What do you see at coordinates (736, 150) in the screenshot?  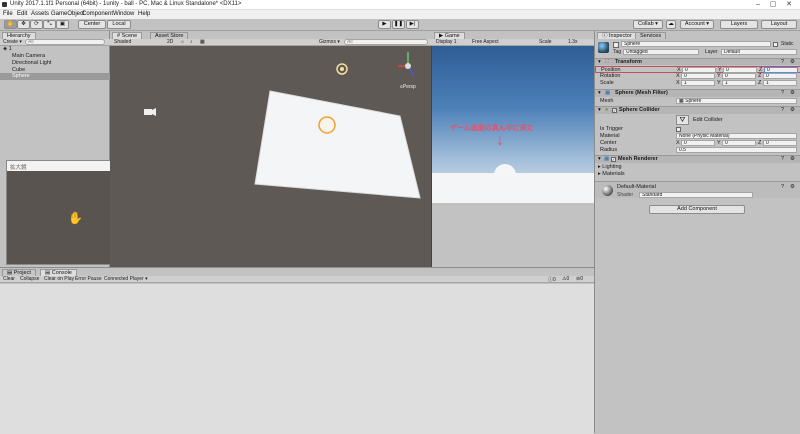 I see `radius-field: 0.5` at bounding box center [736, 150].